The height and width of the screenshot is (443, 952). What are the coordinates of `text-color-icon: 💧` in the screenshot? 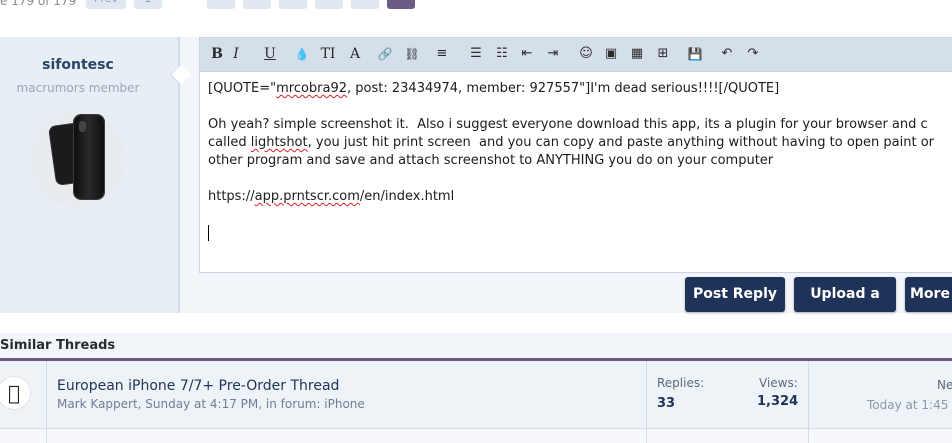 It's located at (302, 54).